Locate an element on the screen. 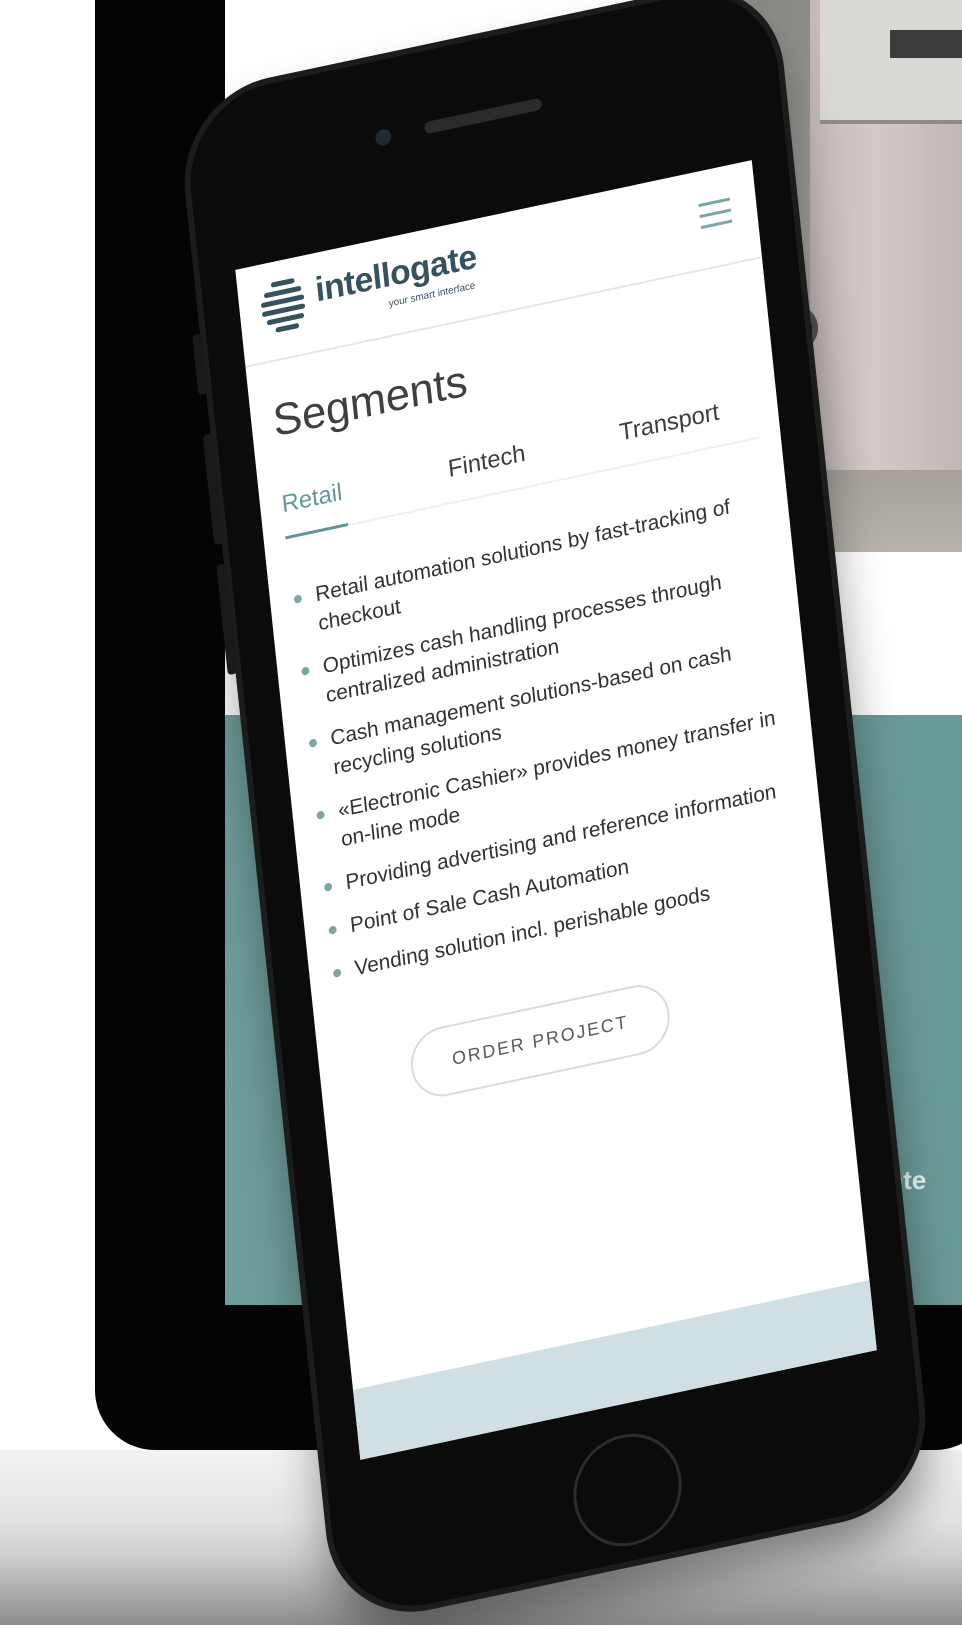  earpiece-speaker is located at coordinates (483, 116).